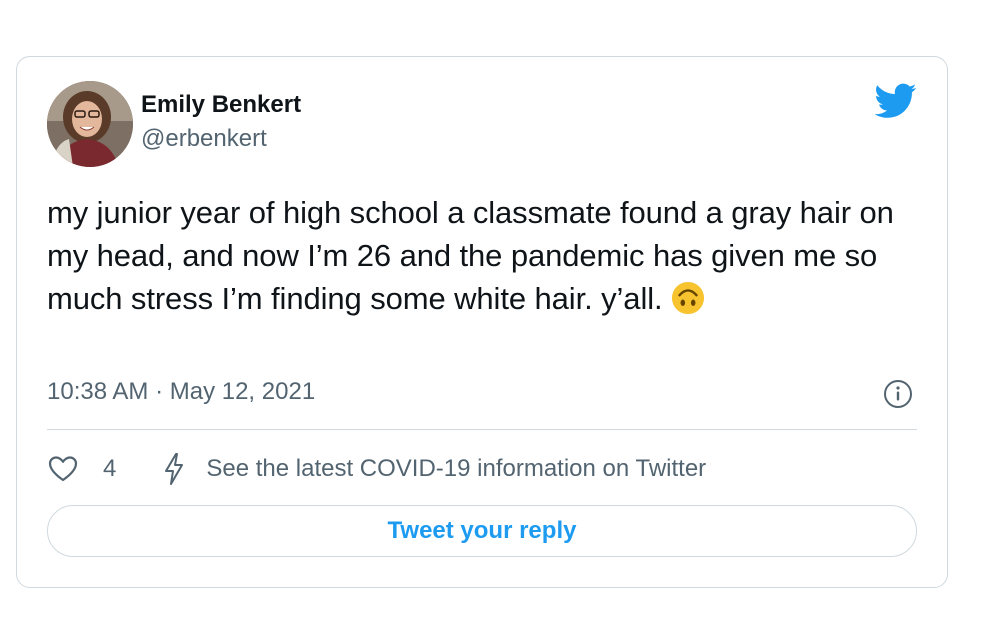  What do you see at coordinates (898, 394) in the screenshot?
I see `info-icon` at bounding box center [898, 394].